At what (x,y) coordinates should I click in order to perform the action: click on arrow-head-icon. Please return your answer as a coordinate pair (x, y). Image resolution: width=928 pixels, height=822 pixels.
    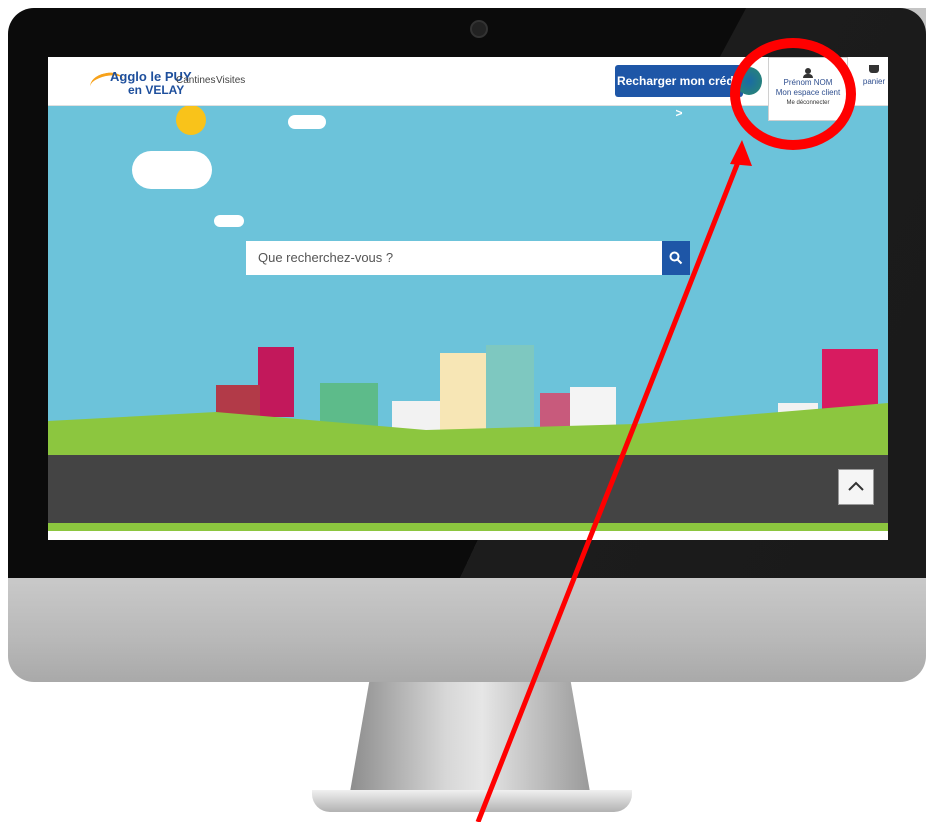
    Looking at the image, I should click on (741, 153).